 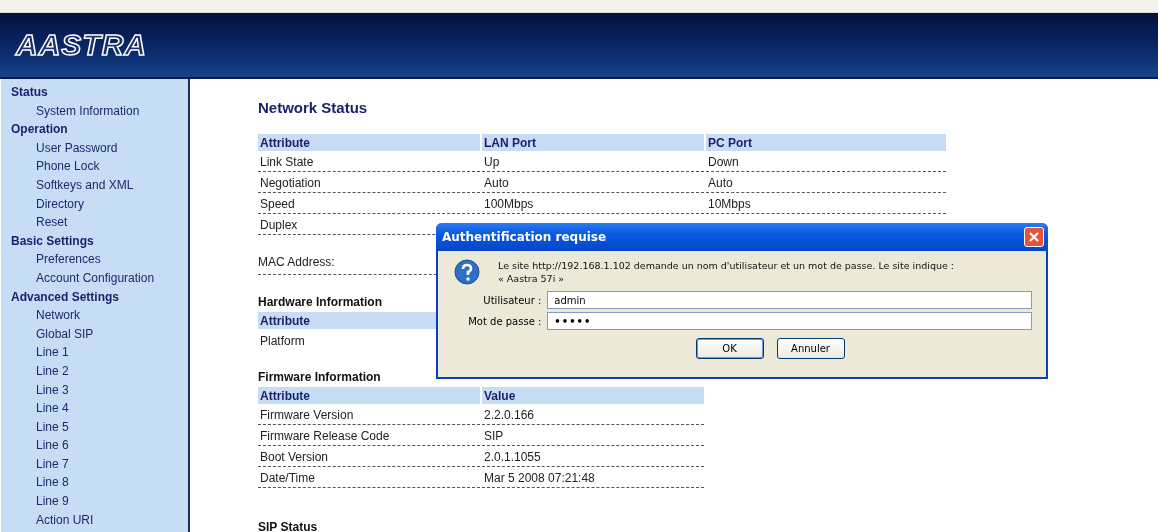 What do you see at coordinates (99, 408) in the screenshot?
I see `sidebar-item: Line 4` at bounding box center [99, 408].